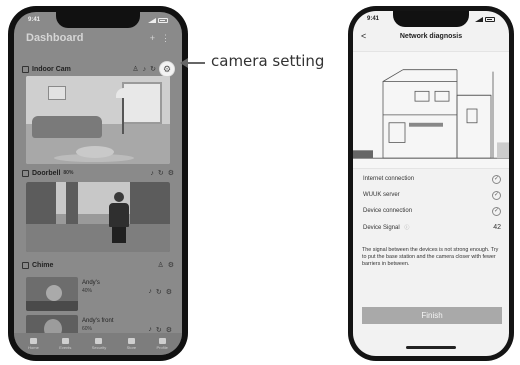 This screenshot has height=365, width=520. Describe the element at coordinates (25, 265) in the screenshot. I see `chime-icon` at that location.